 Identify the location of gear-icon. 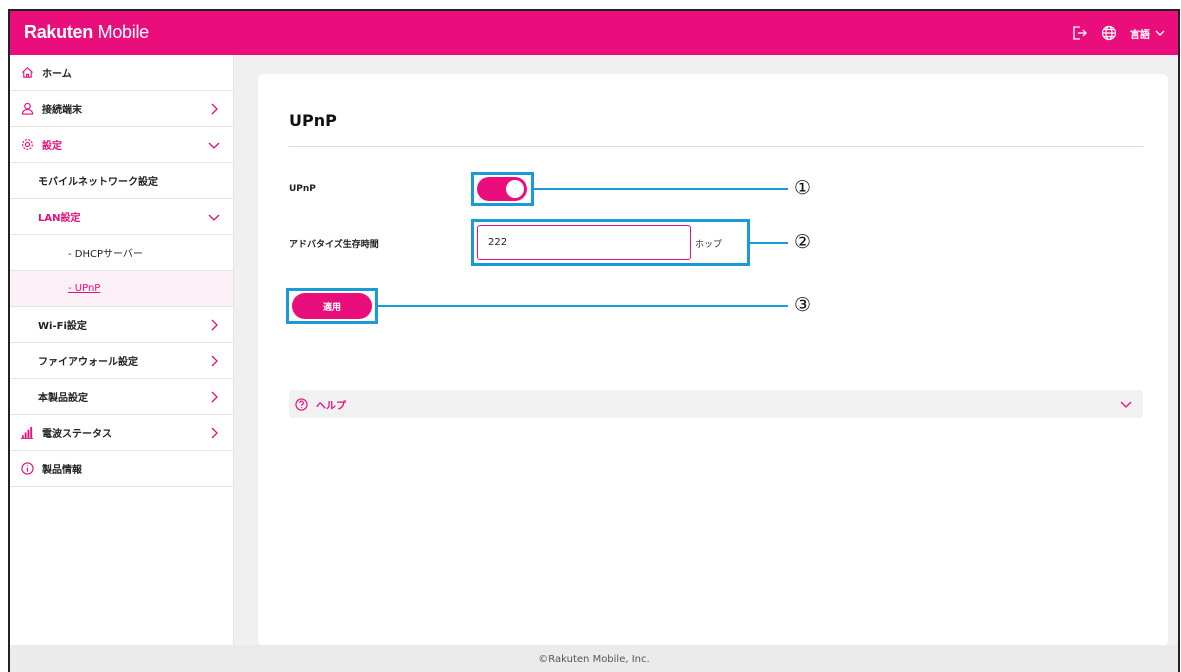
(27, 145).